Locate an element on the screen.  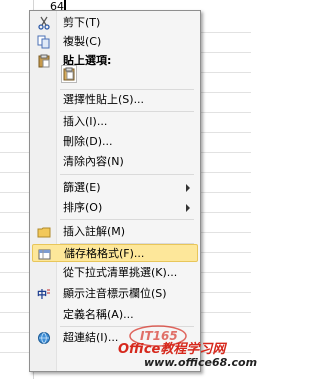
menu-item-label: 顯示注音標示欄位(S) is located at coordinates (115, 293).